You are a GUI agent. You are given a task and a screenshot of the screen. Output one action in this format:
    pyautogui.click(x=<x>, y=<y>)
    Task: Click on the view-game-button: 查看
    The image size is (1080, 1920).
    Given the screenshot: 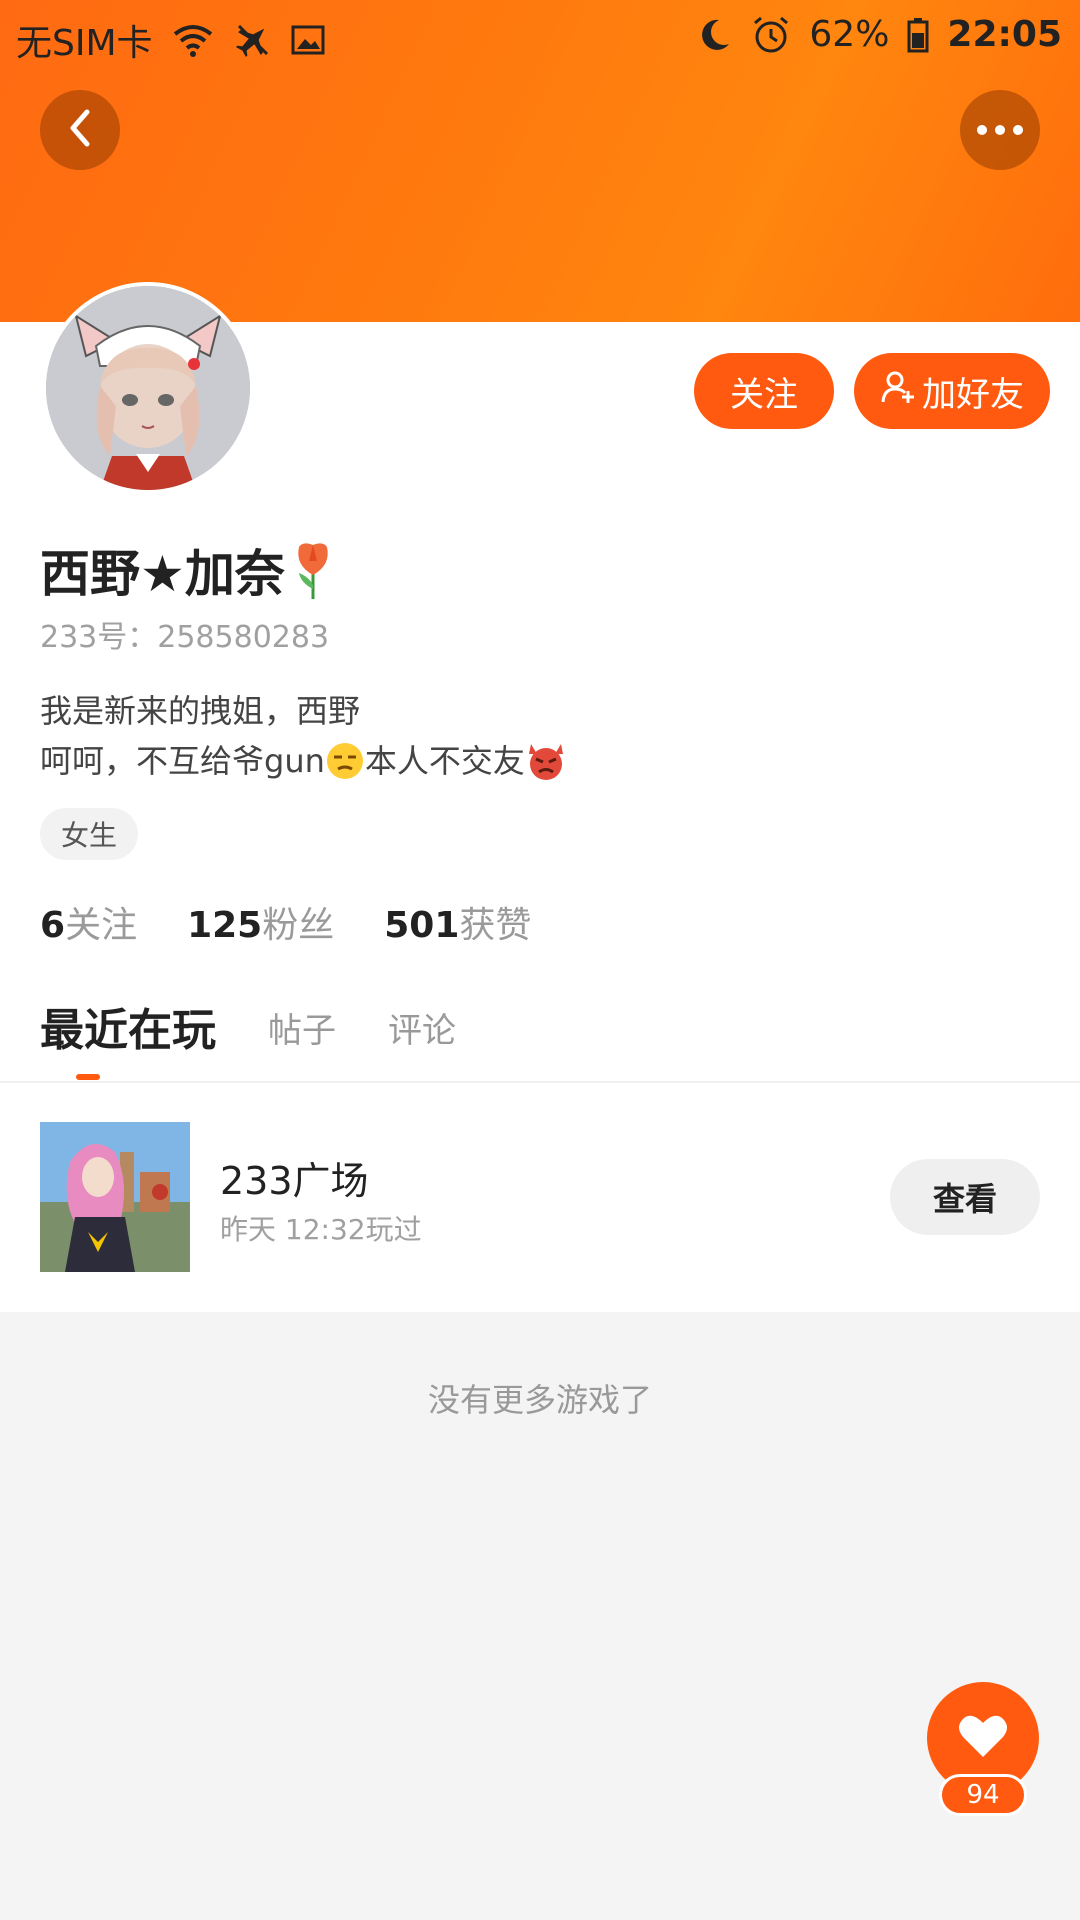 What is the action you would take?
    pyautogui.click(x=965, y=1197)
    